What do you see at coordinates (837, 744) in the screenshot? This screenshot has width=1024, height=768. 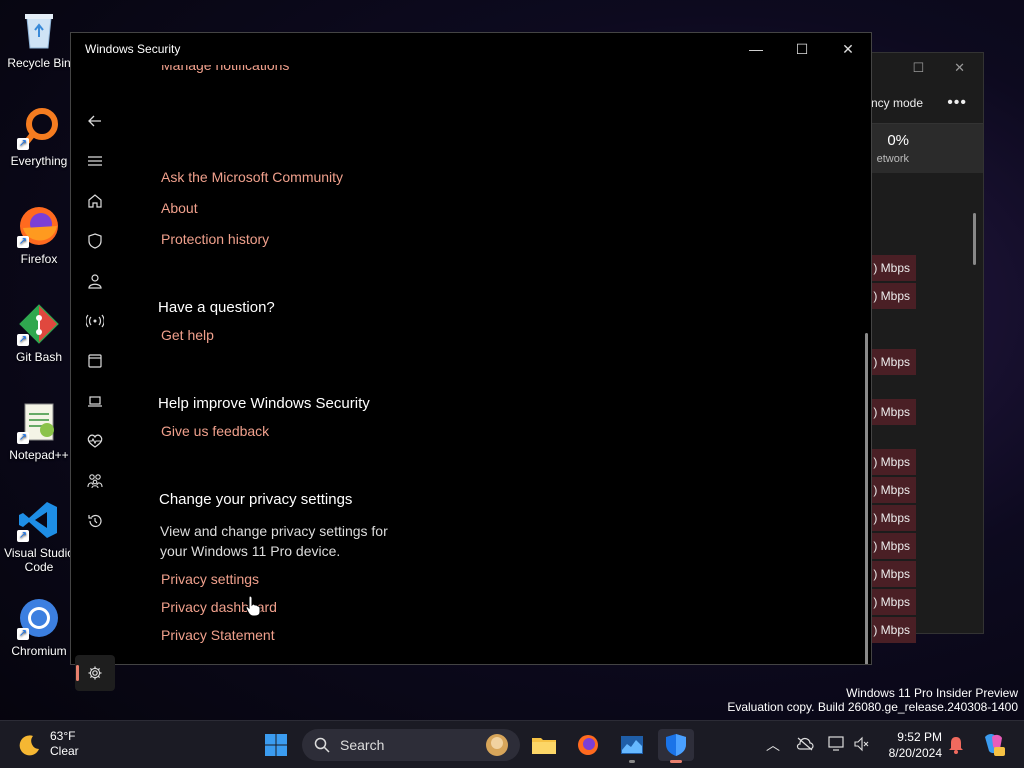 I see `display-icon` at bounding box center [837, 744].